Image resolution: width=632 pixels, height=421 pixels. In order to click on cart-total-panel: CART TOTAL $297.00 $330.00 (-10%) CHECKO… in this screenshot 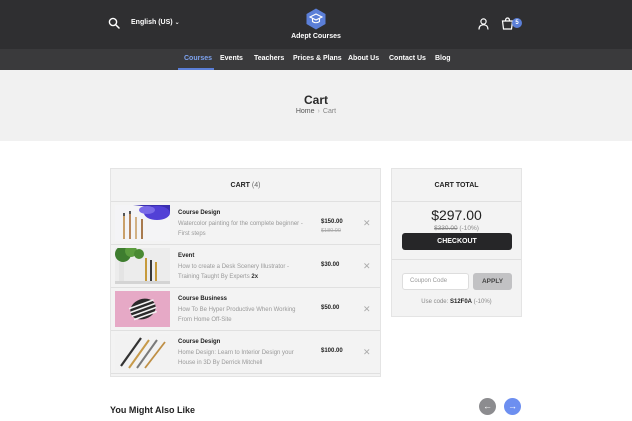, I will do `click(456, 242)`.